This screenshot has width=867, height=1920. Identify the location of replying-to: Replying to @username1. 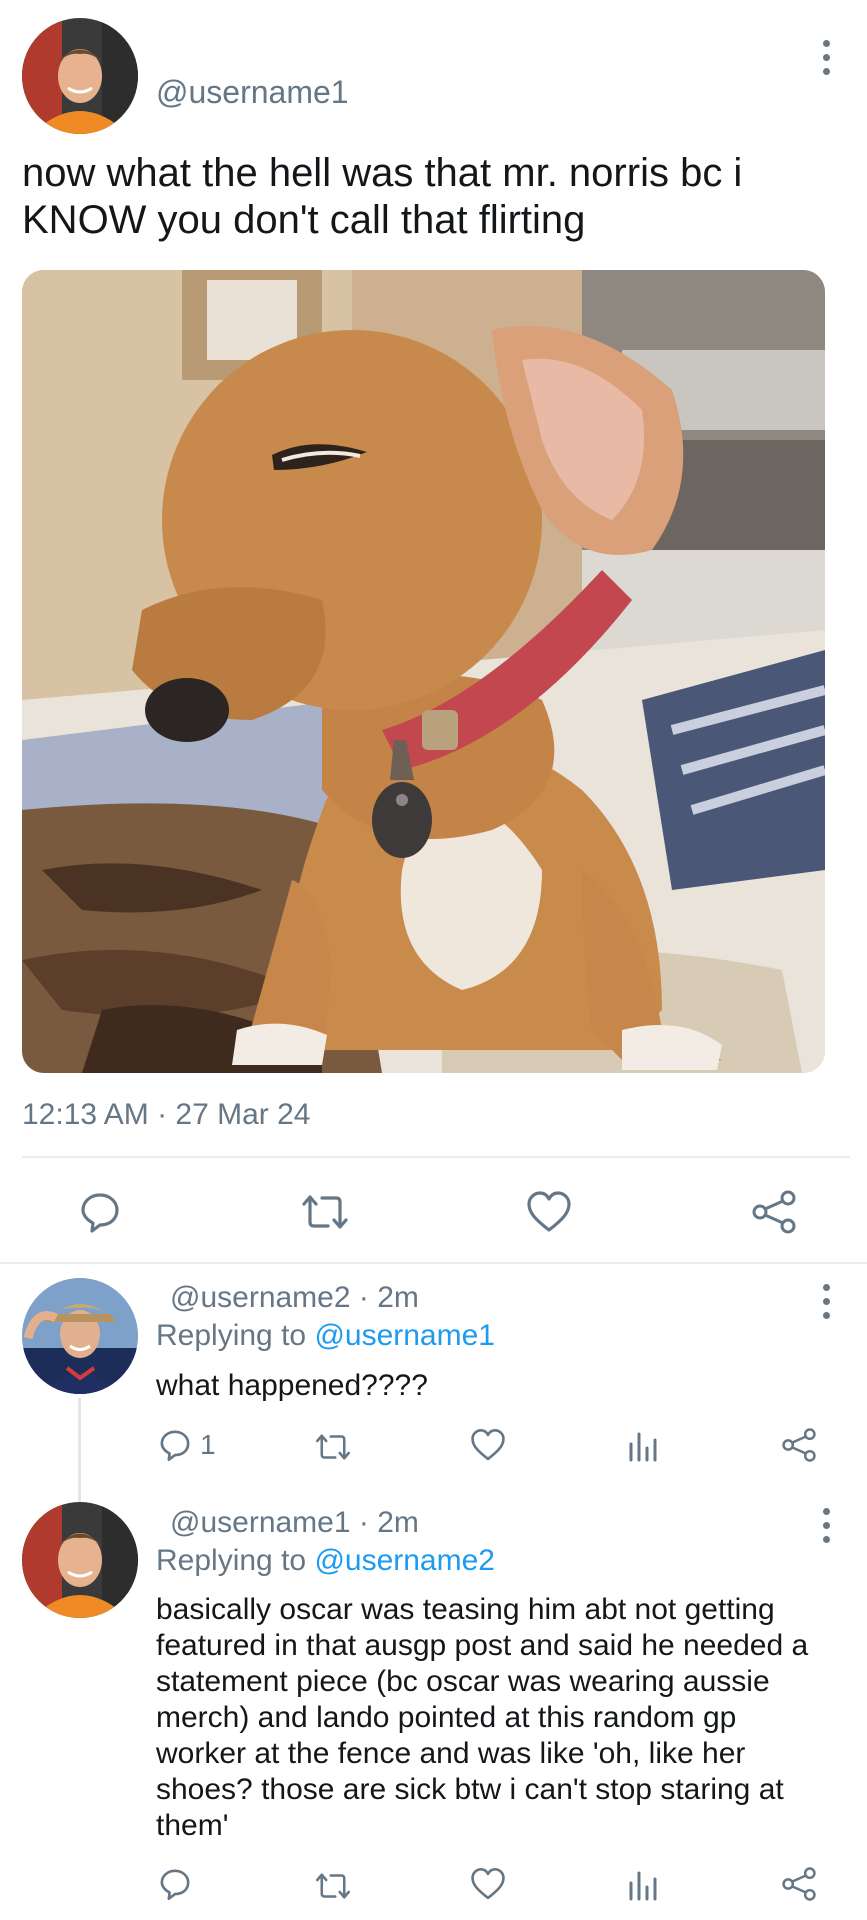
(325, 1336).